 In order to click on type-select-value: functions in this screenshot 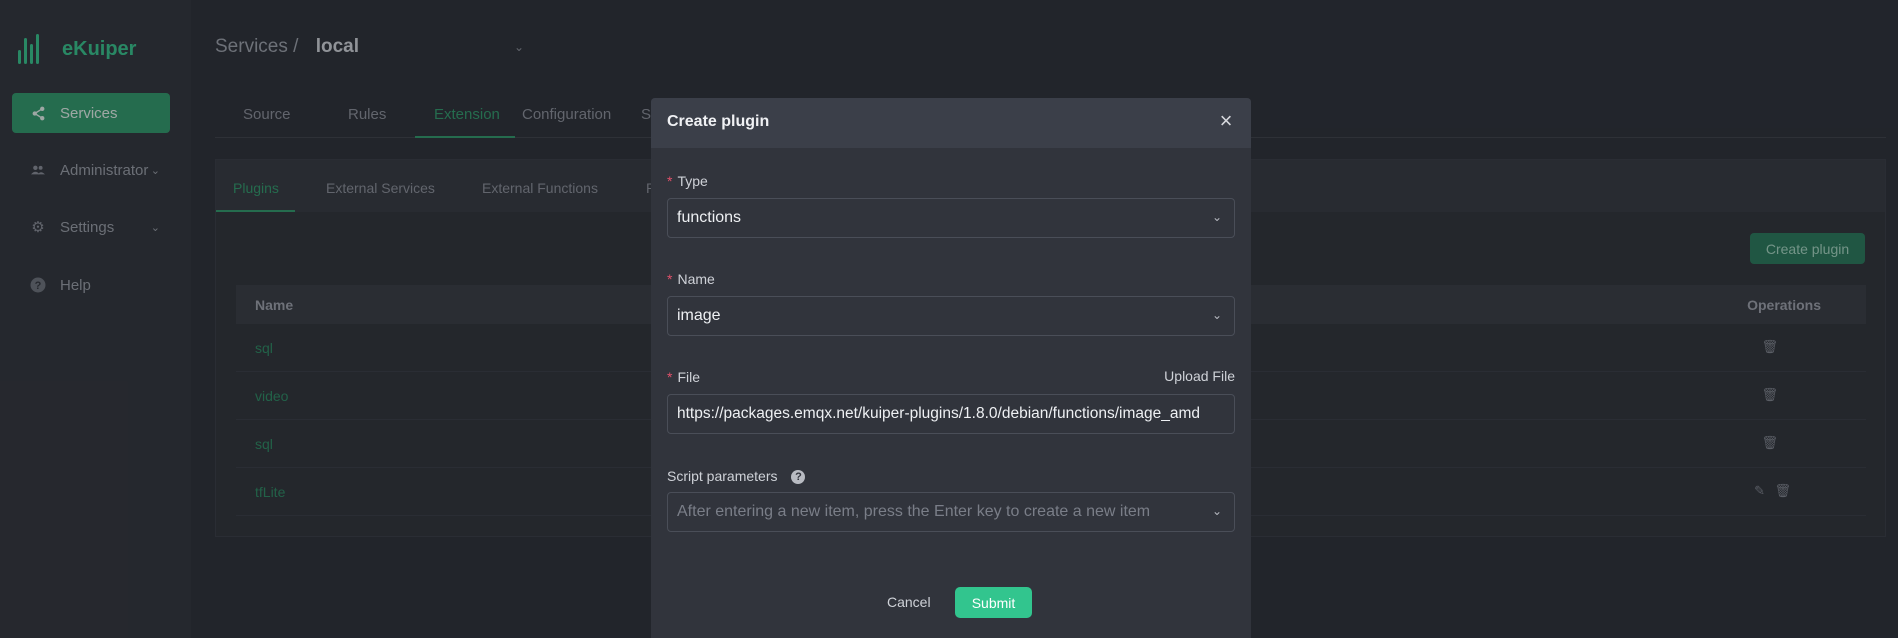, I will do `click(709, 217)`.